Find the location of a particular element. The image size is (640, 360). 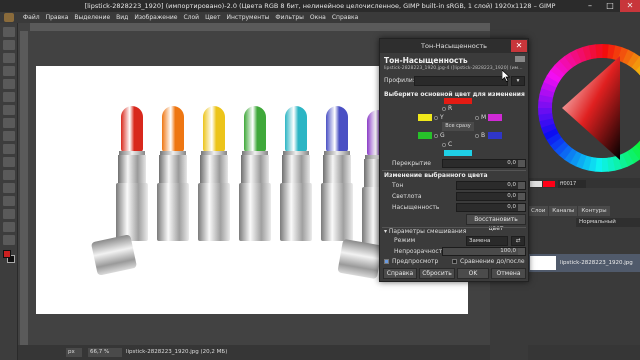

menu-tools: Инструменты is located at coordinates (247, 17).